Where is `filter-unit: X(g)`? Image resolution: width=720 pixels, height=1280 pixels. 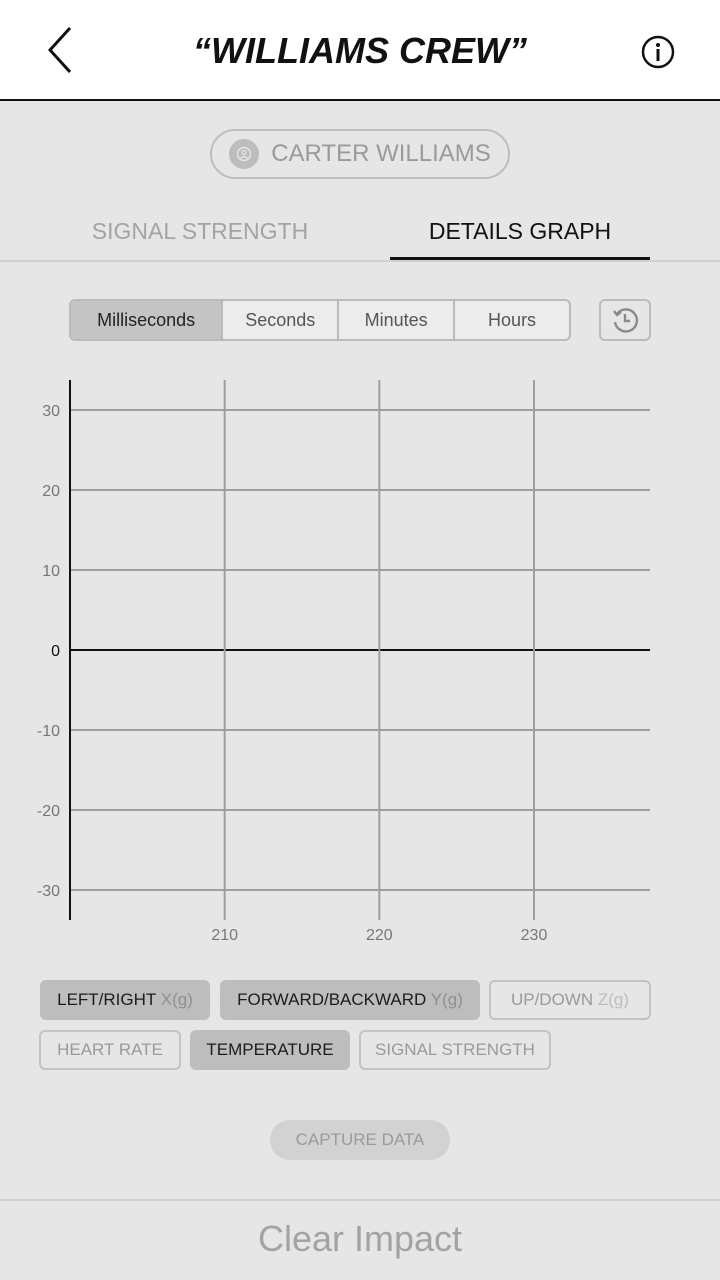
filter-unit: X(g) is located at coordinates (176, 999).